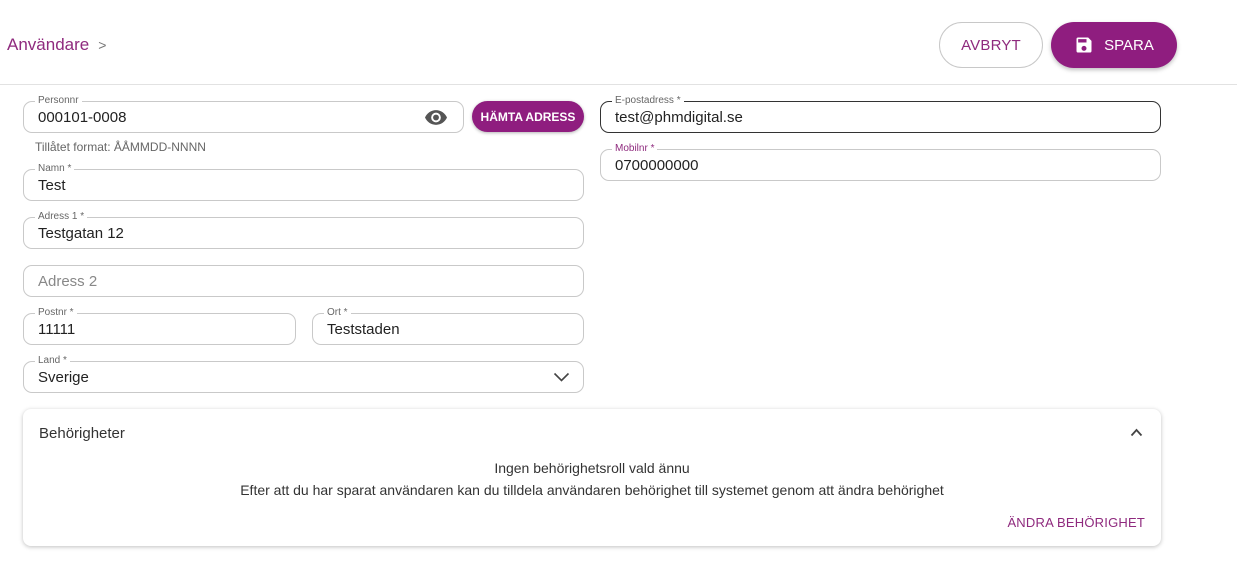  I want to click on chevron-down-icon, so click(561, 377).